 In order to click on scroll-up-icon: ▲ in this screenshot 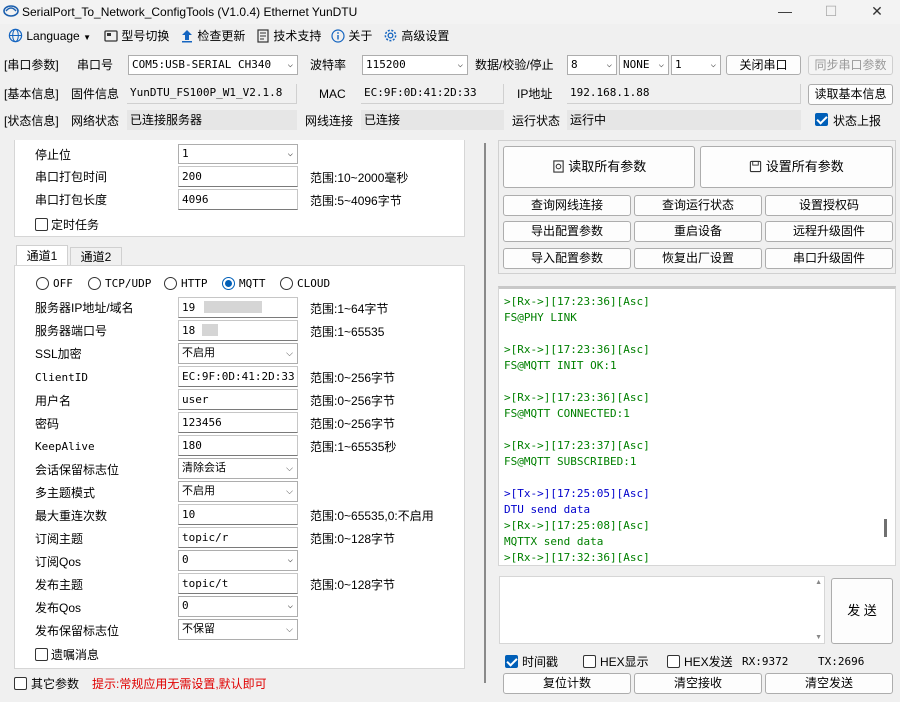, I will do `click(818, 582)`.